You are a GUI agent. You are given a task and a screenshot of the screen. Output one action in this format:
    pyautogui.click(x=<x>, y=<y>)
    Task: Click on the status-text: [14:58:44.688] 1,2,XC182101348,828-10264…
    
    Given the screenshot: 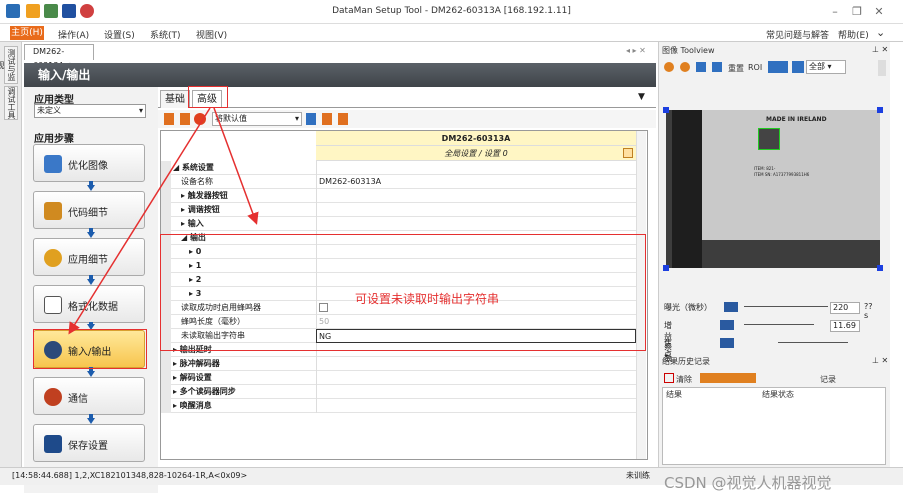 What is the action you would take?
    pyautogui.click(x=130, y=475)
    